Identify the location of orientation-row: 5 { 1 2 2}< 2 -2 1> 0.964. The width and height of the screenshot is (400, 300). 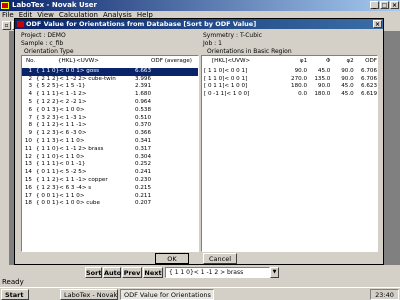
(110, 103).